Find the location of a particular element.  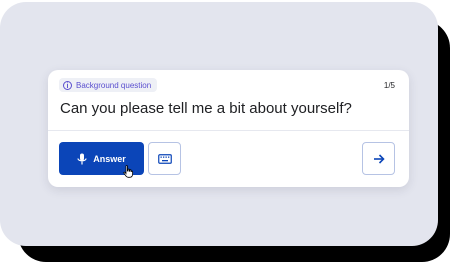

keyboard-input-button is located at coordinates (164, 158).